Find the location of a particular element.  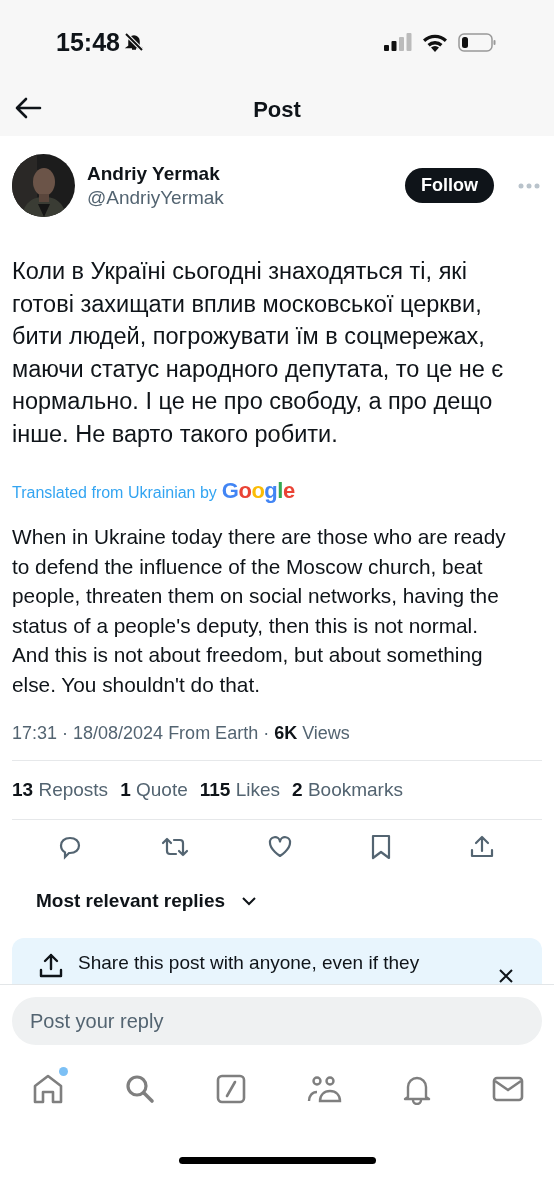

bookmark-icon is located at coordinates (381, 847).